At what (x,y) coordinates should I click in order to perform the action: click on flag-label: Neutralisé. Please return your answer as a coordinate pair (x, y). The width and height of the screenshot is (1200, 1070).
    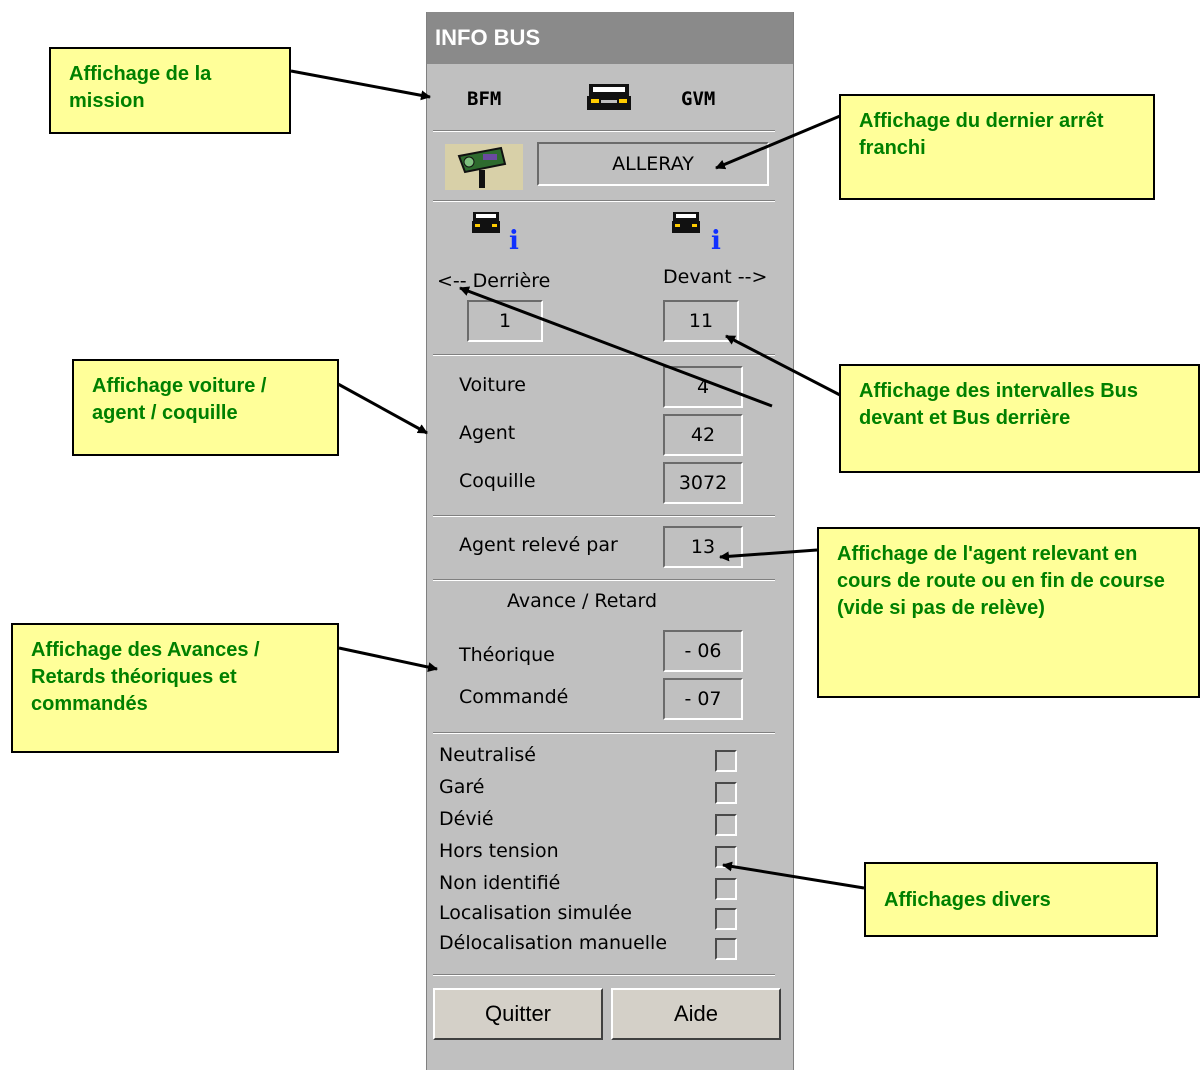
    Looking at the image, I should click on (487, 755).